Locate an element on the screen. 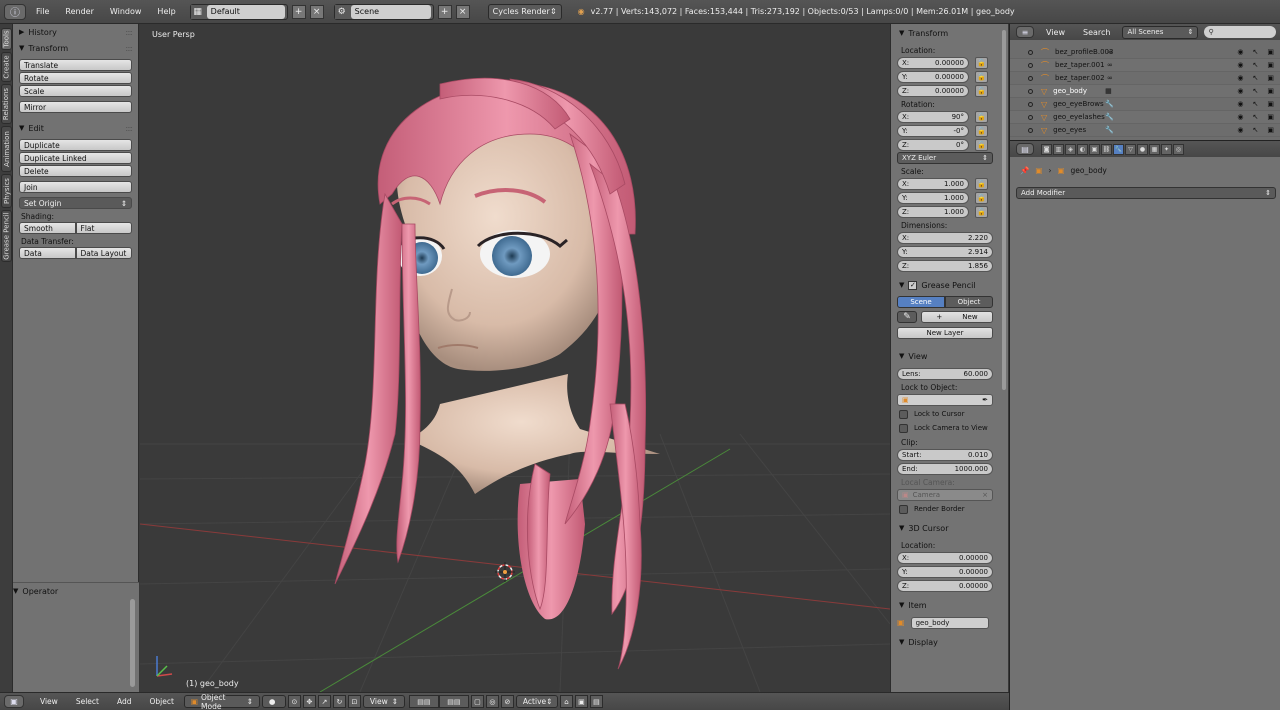 This screenshot has width=1280, height=710. item-name-field: geo_body is located at coordinates (949, 622).